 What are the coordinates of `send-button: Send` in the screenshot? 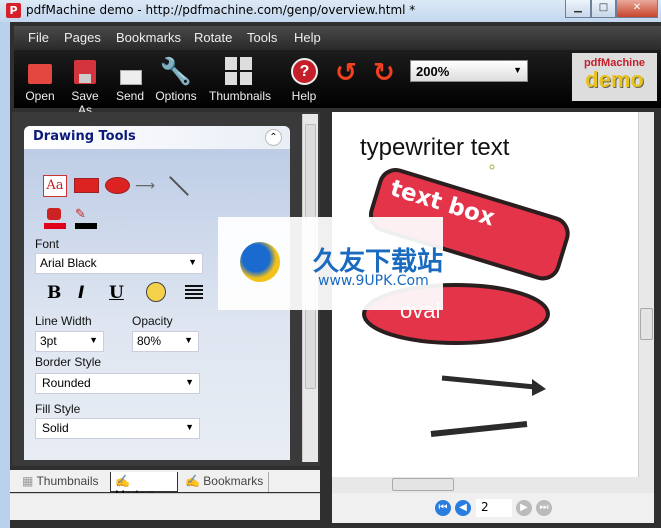 It's located at (130, 79).